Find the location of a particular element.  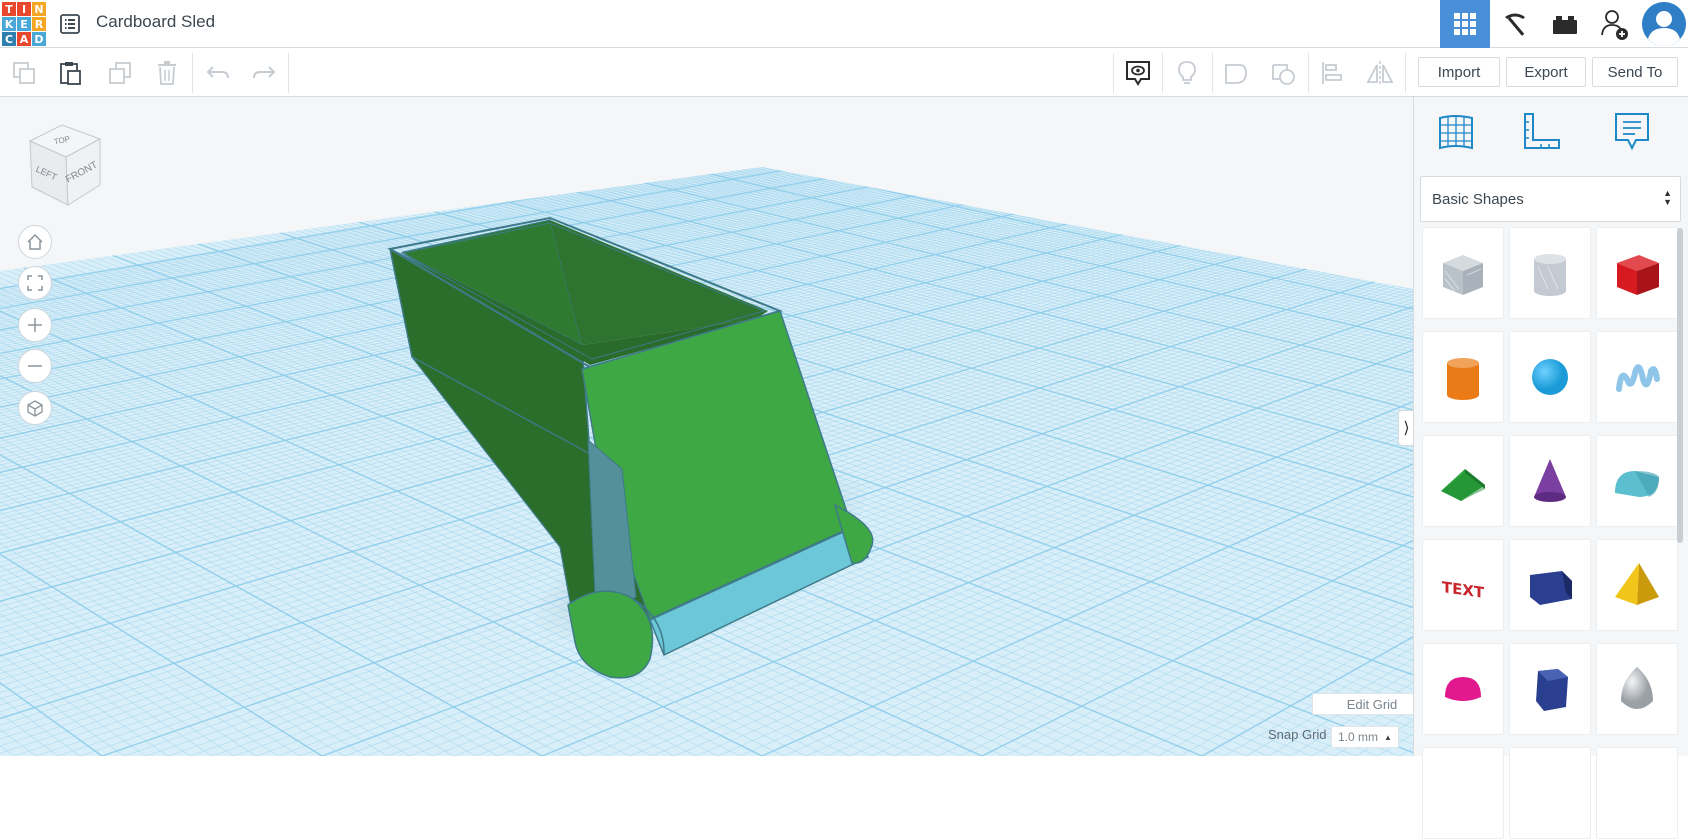

copy-button is located at coordinates (24, 73).